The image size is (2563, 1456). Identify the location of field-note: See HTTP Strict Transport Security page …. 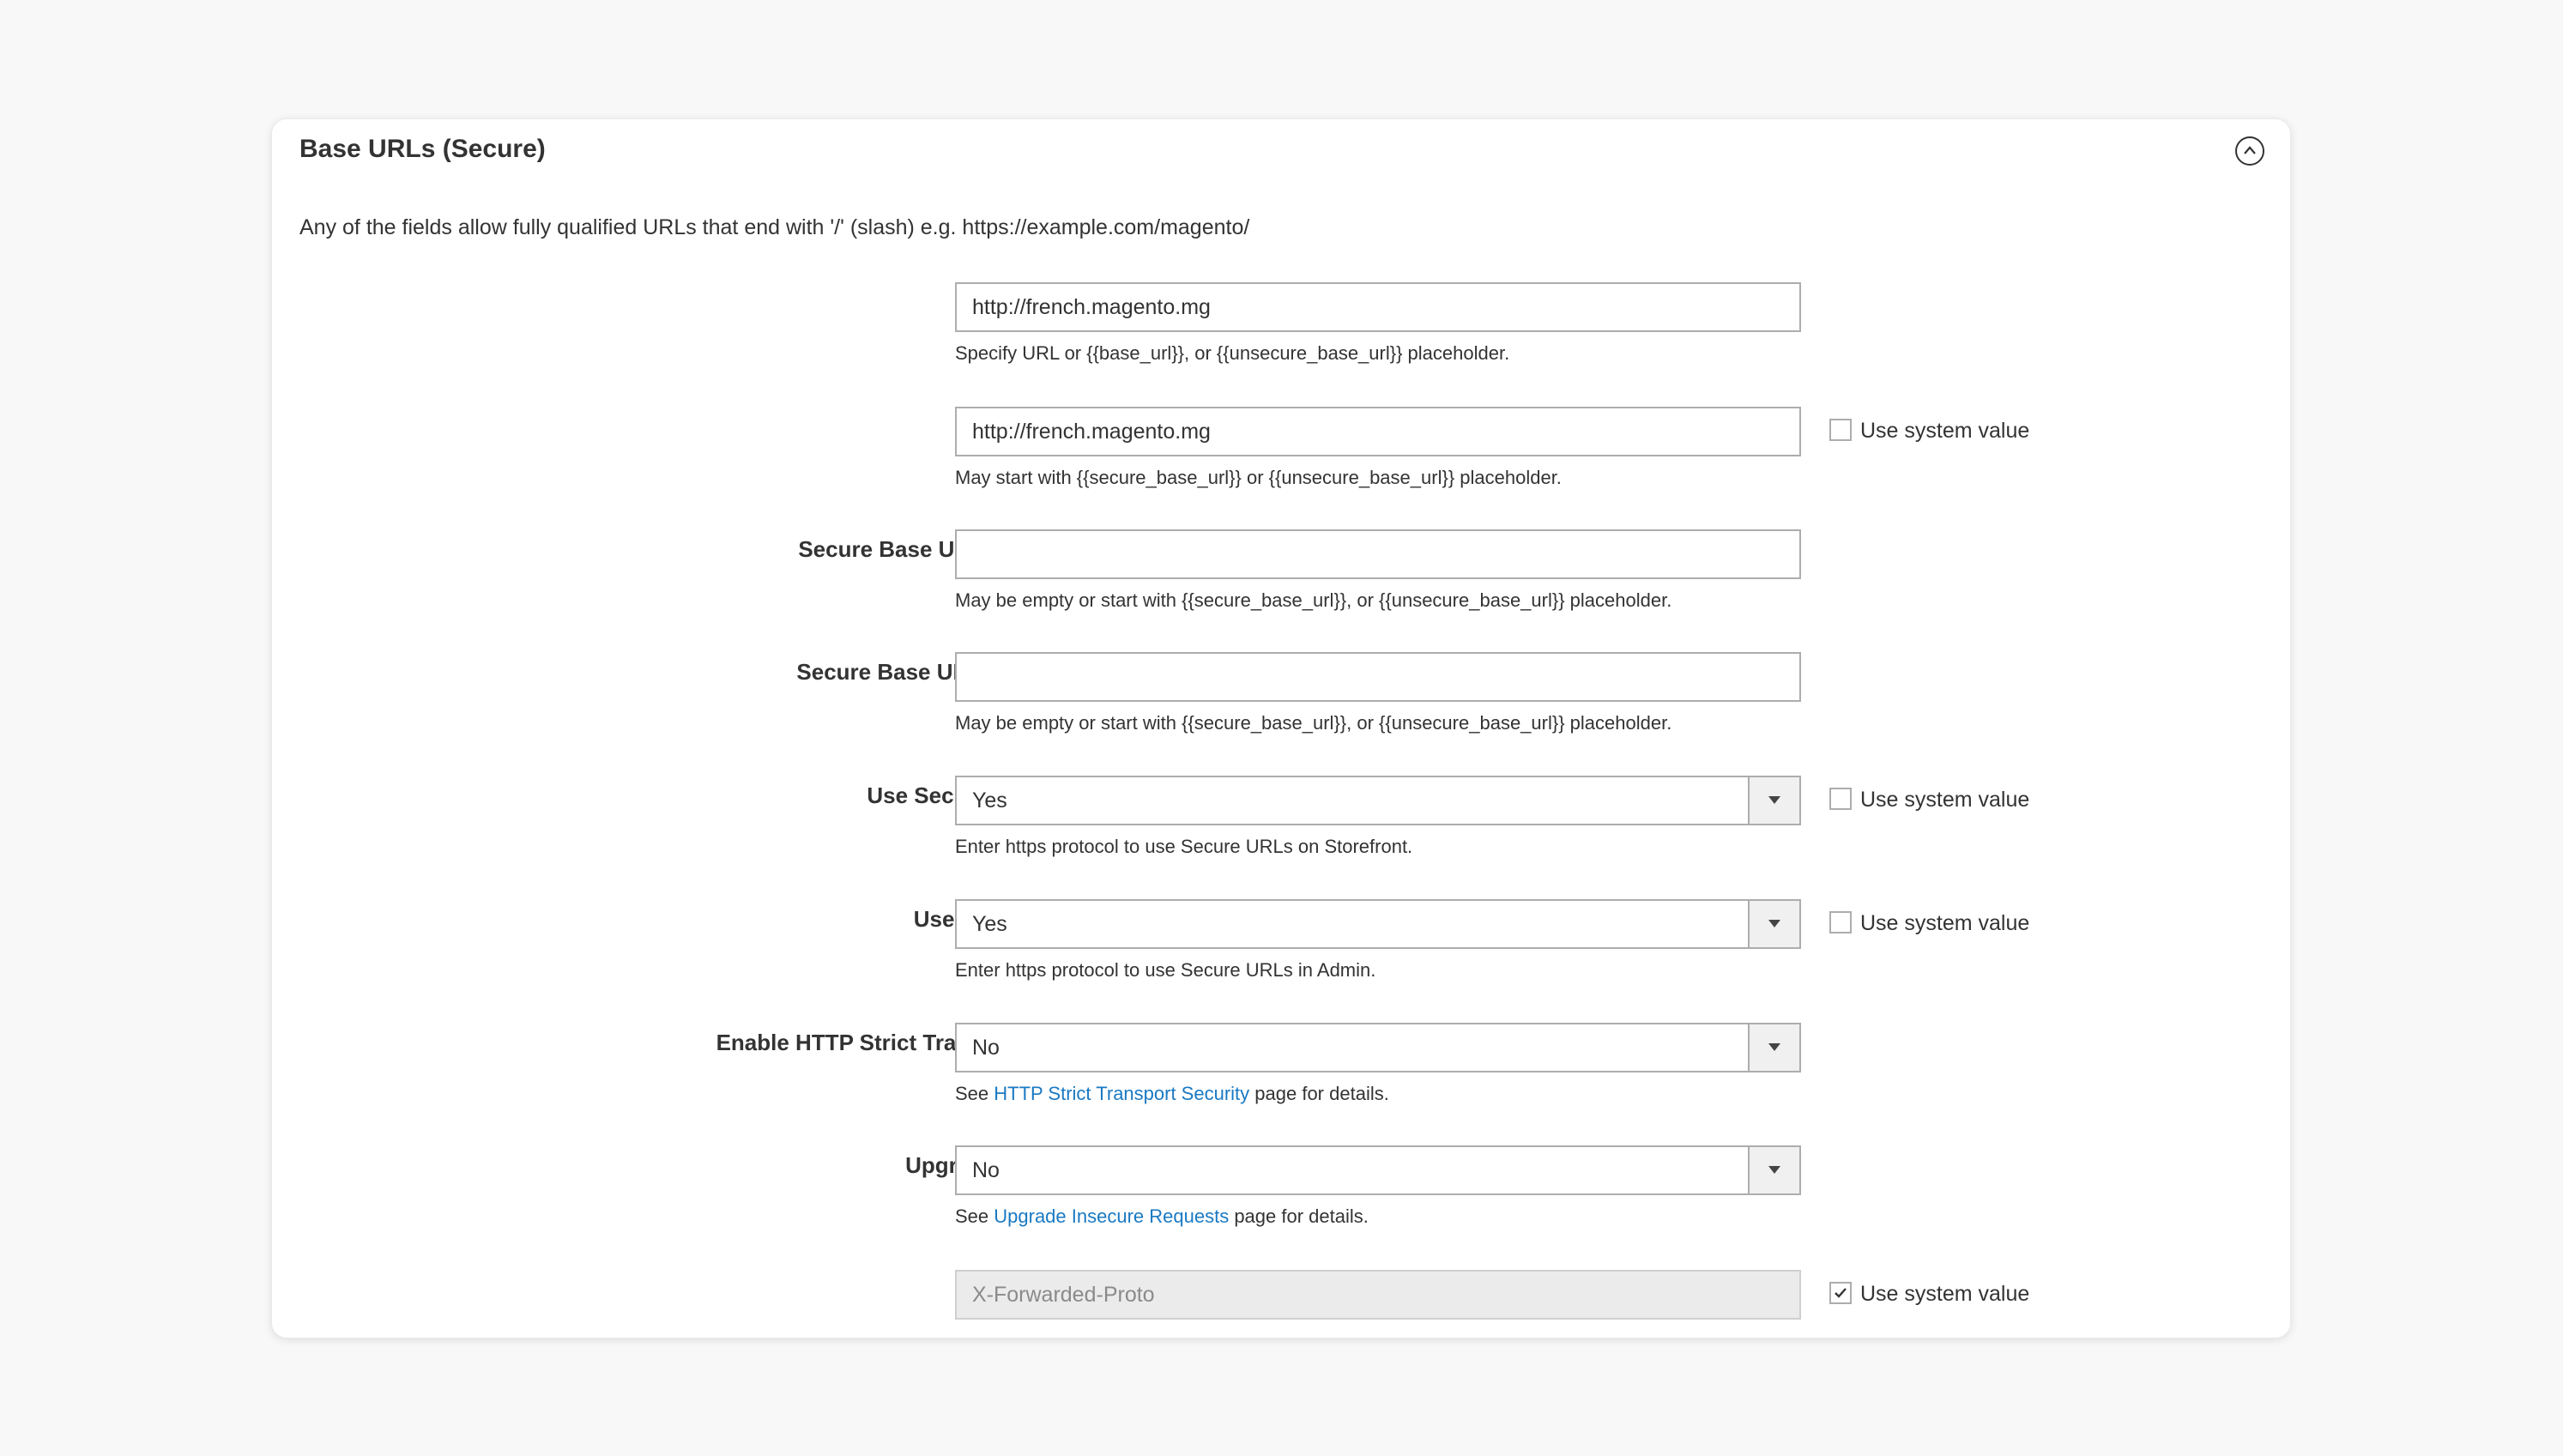
(1172, 1094).